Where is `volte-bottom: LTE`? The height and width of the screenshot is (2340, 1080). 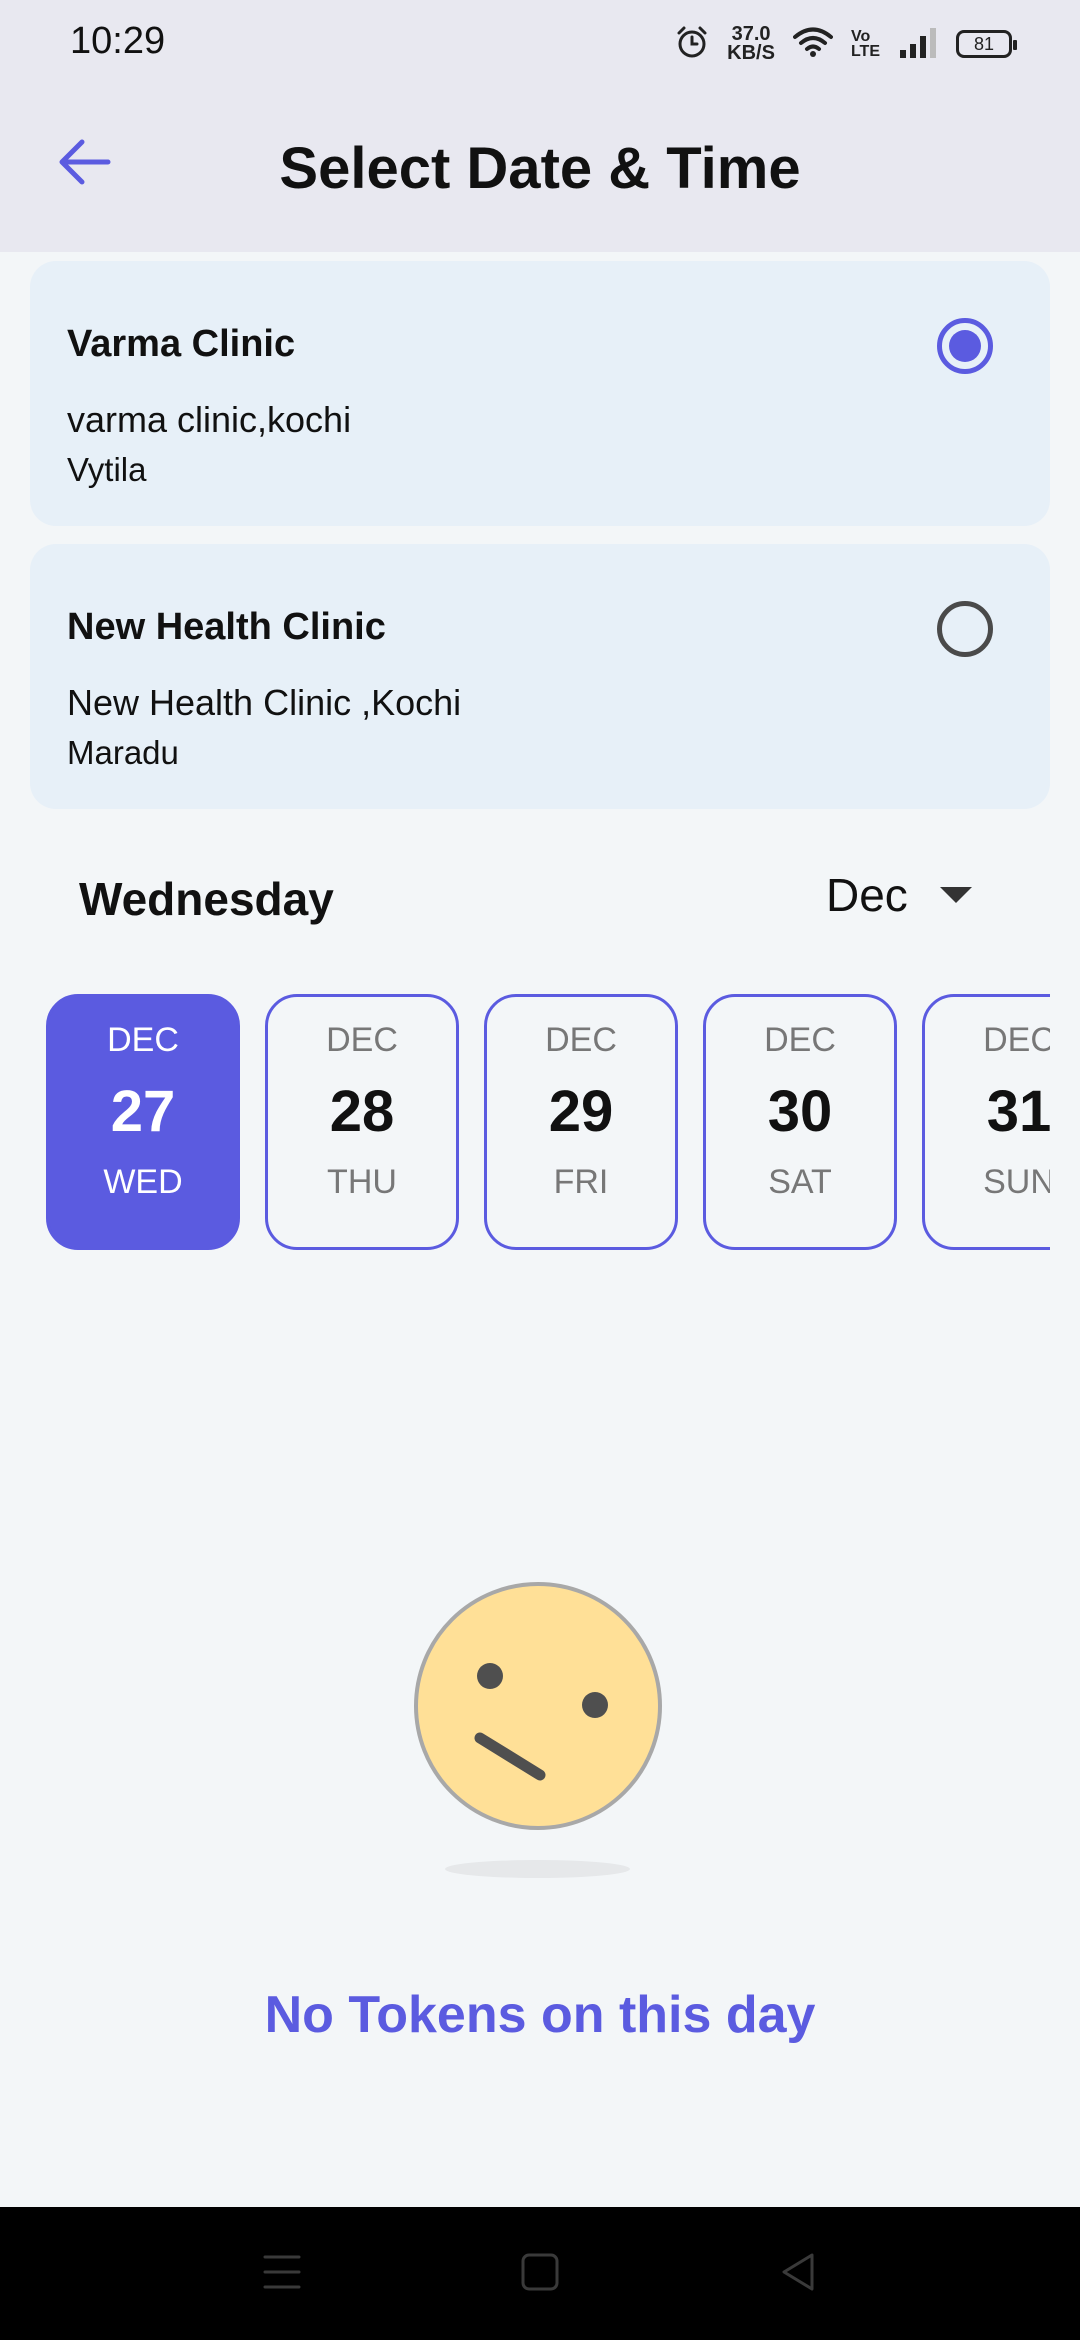 volte-bottom: LTE is located at coordinates (865, 51).